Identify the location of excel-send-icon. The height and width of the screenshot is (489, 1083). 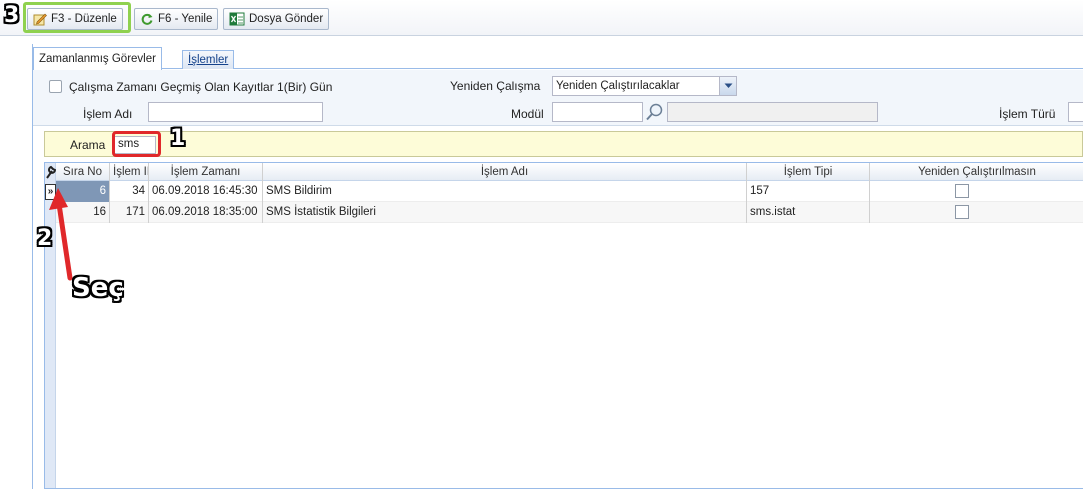
(237, 19).